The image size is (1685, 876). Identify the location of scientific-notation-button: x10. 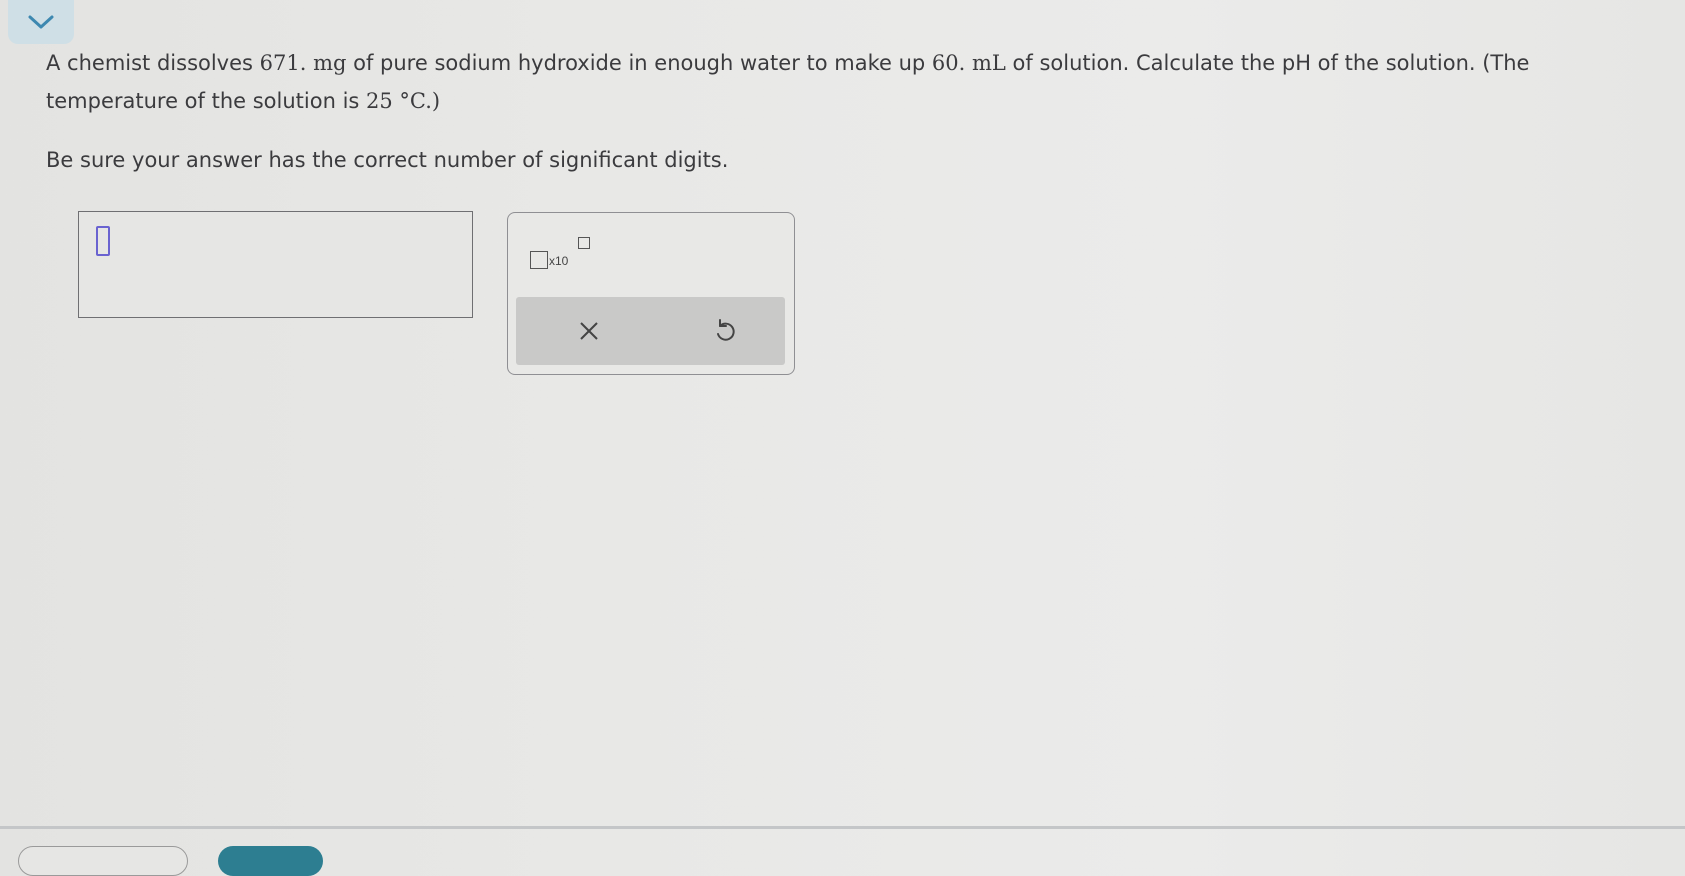
(562, 255).